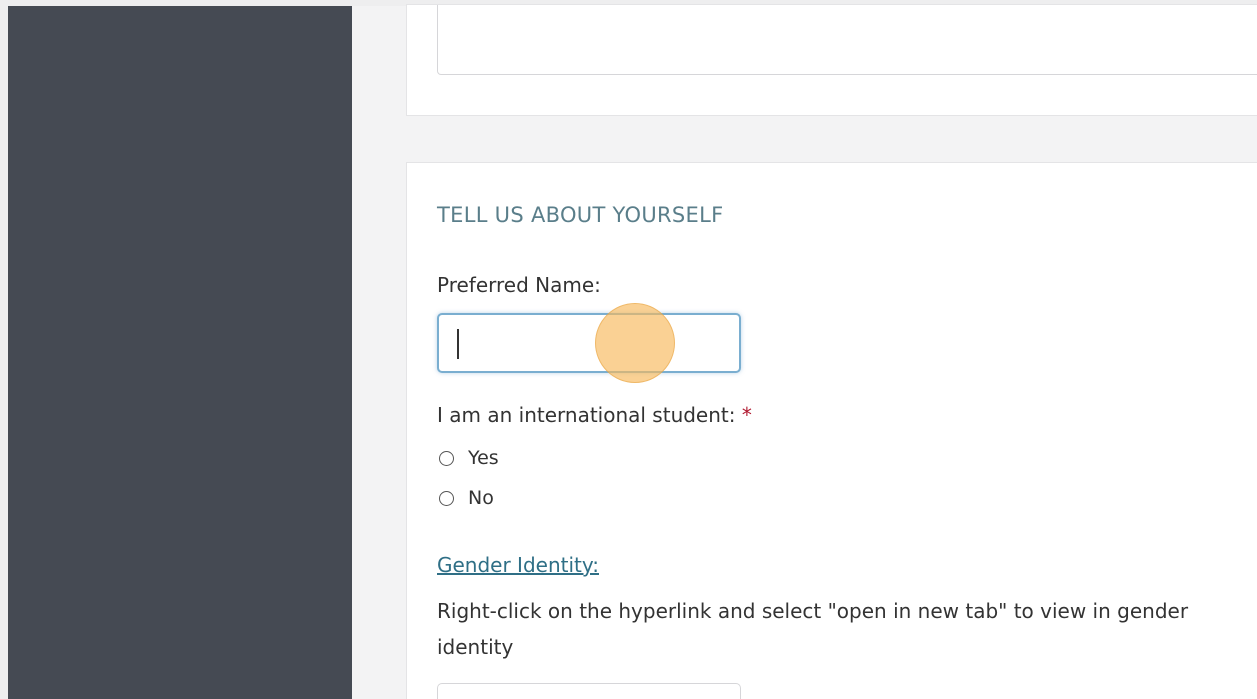  I want to click on section-title: TELL US ABOUT YOURSELF, so click(580, 215).